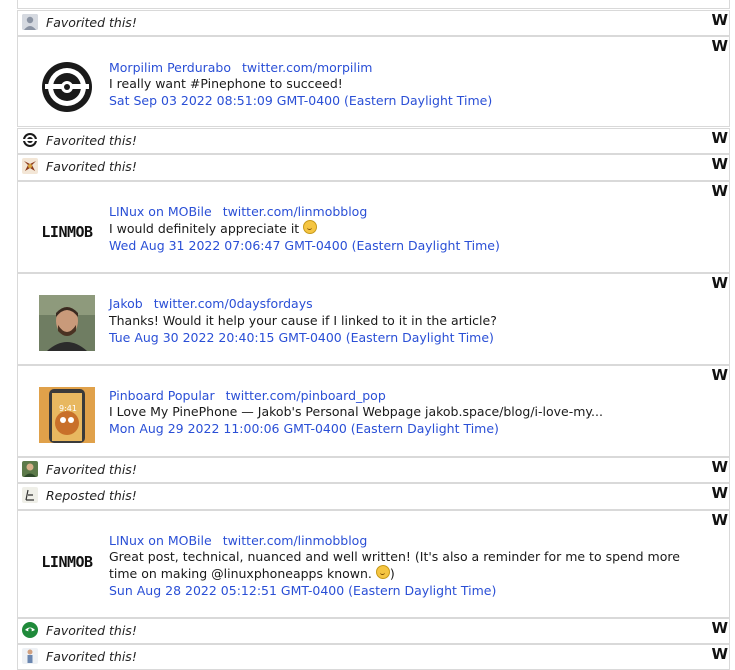 This screenshot has width=735, height=670. Describe the element at coordinates (310, 227) in the screenshot. I see `grinning-face-icon` at that location.